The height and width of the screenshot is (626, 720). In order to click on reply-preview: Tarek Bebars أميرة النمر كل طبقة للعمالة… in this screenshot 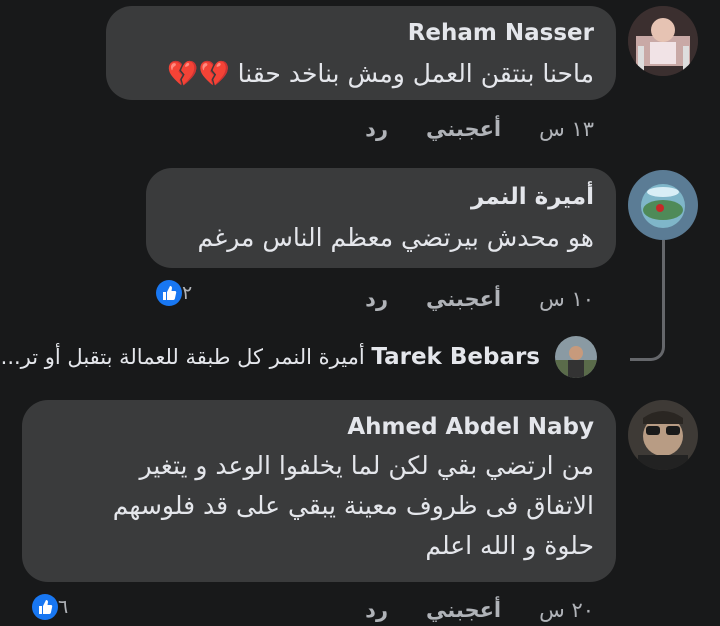, I will do `click(270, 357)`.